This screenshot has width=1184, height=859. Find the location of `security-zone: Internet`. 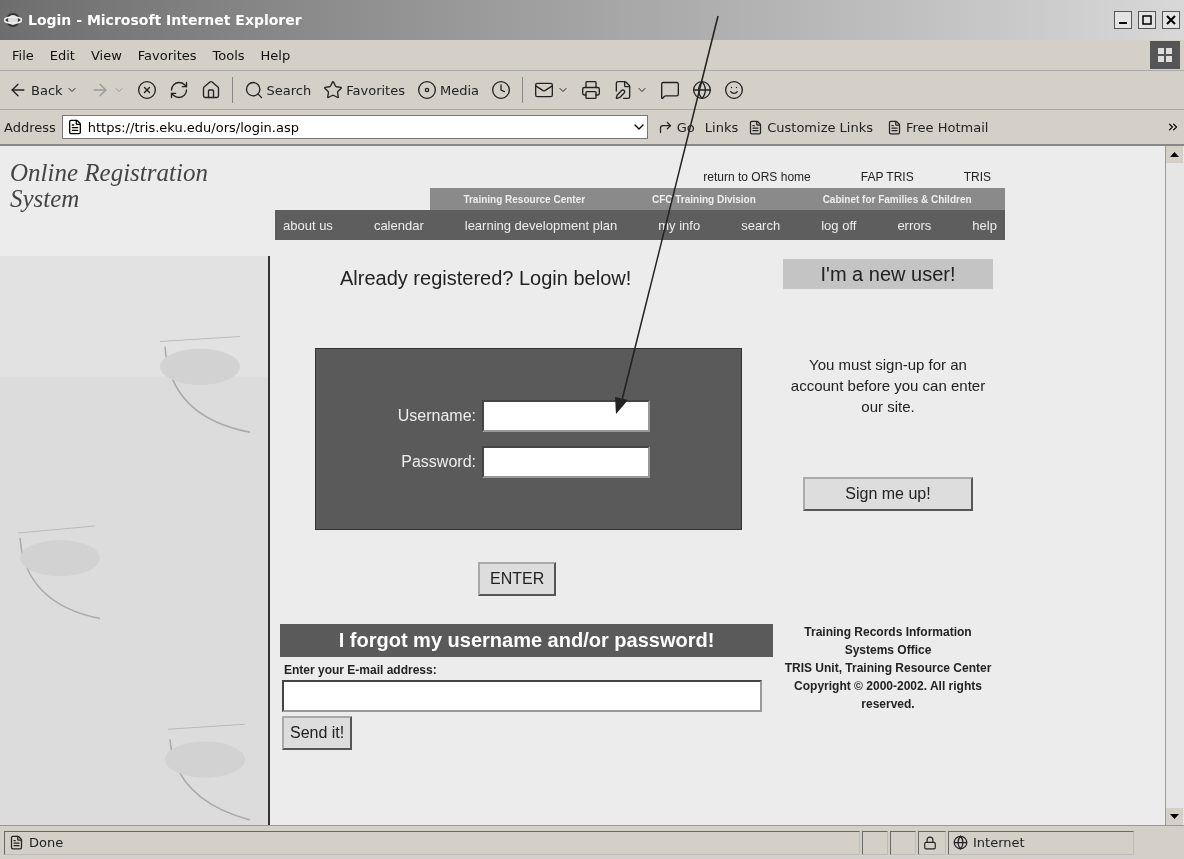

security-zone: Internet is located at coordinates (1041, 842).